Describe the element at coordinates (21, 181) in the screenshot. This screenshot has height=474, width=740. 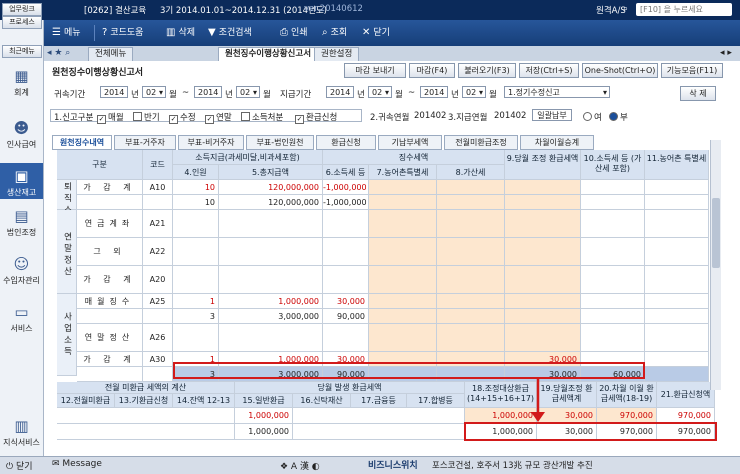
I see `nav-production-inventory: ▣ 생산재고` at that location.